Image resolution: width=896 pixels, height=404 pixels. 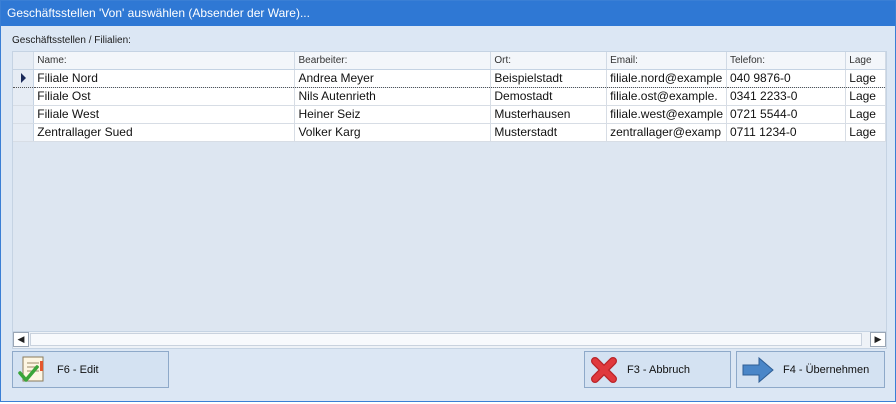 What do you see at coordinates (446, 339) in the screenshot?
I see `scrollbar-thumb` at bounding box center [446, 339].